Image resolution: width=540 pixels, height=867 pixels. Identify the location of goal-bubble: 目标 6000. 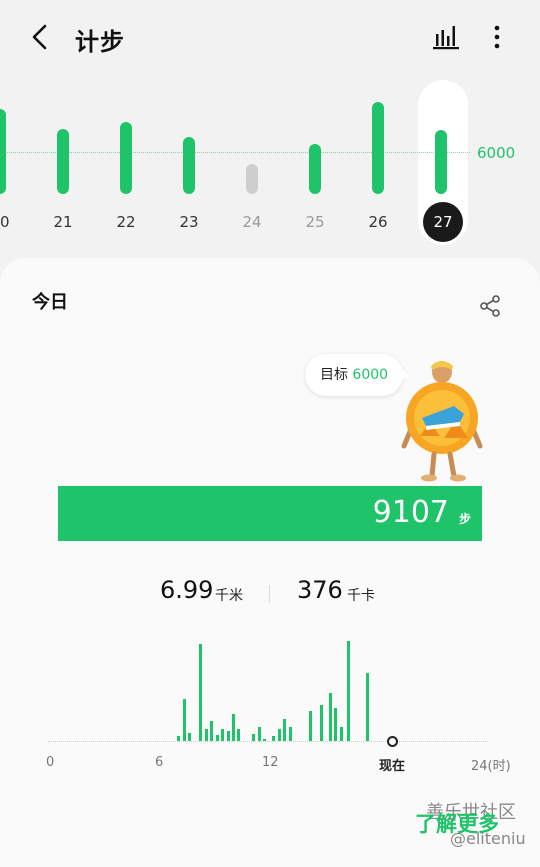
(357, 375).